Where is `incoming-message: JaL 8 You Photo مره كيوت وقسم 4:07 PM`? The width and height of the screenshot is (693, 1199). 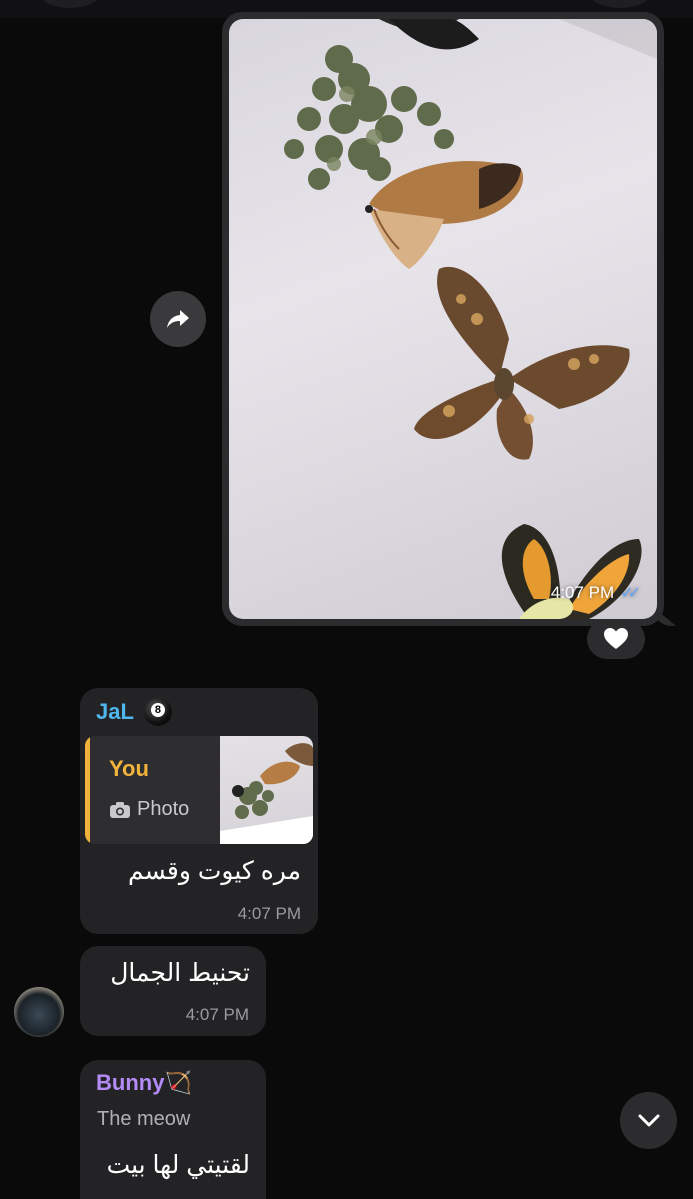 incoming-message: JaL 8 You Photo مره كيوت وقسم 4:07 PM is located at coordinates (199, 811).